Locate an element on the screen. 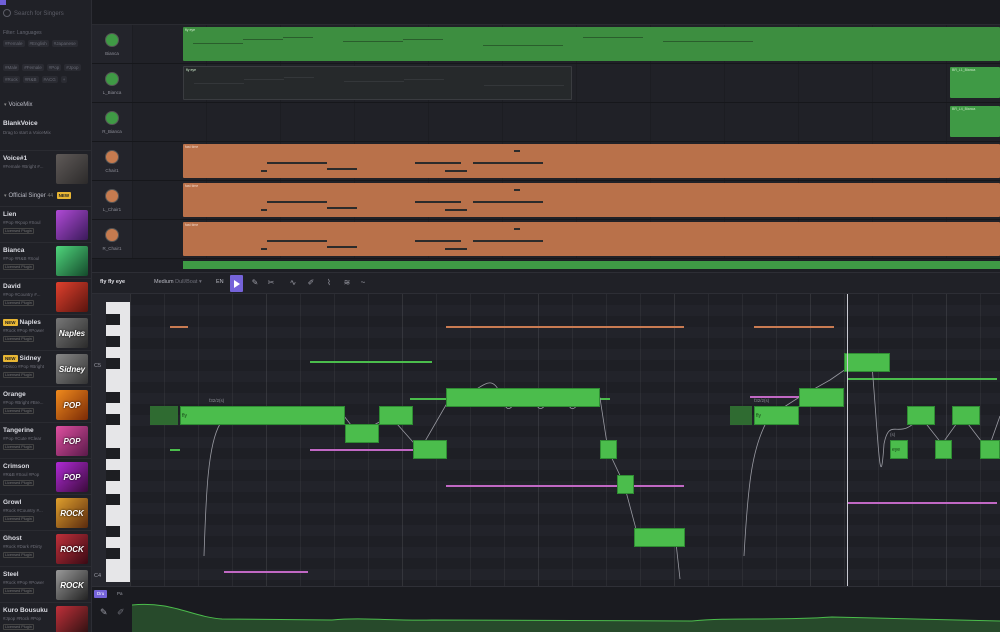 Image resolution: width=1000 pixels, height=632 pixels. pencil-icon: ✎ is located at coordinates (255, 283).